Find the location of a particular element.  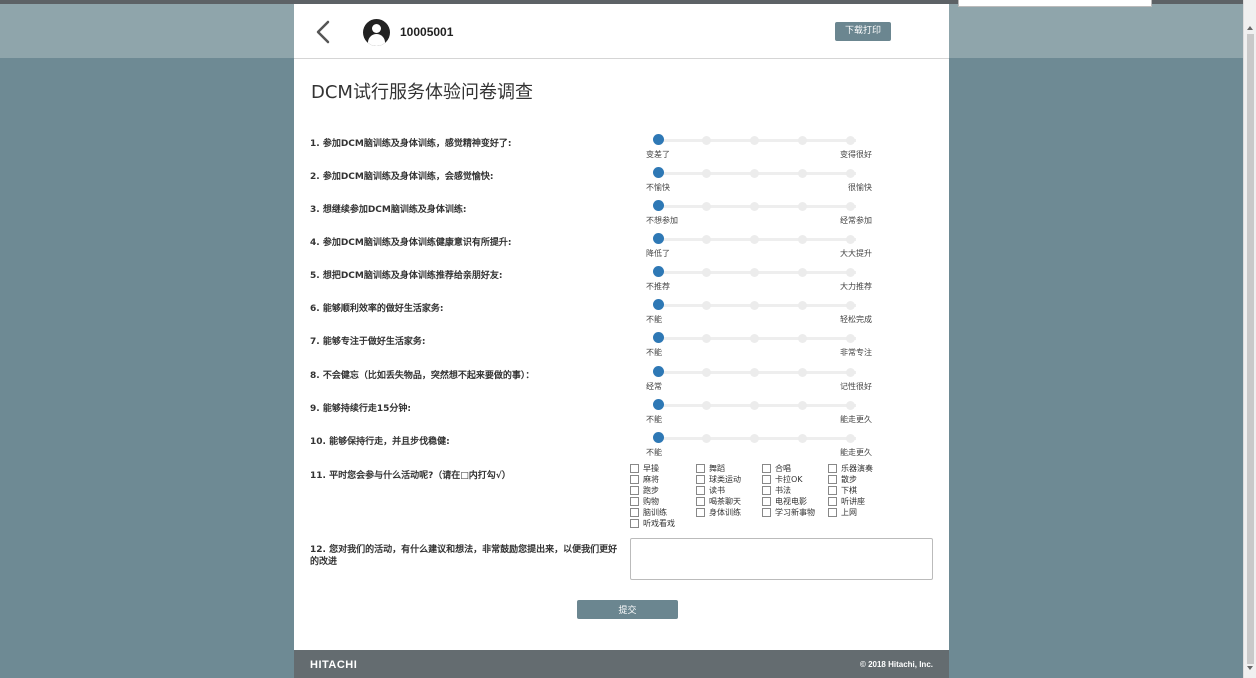

question-9-slider: 不能 能走更久 is located at coordinates (757, 414).